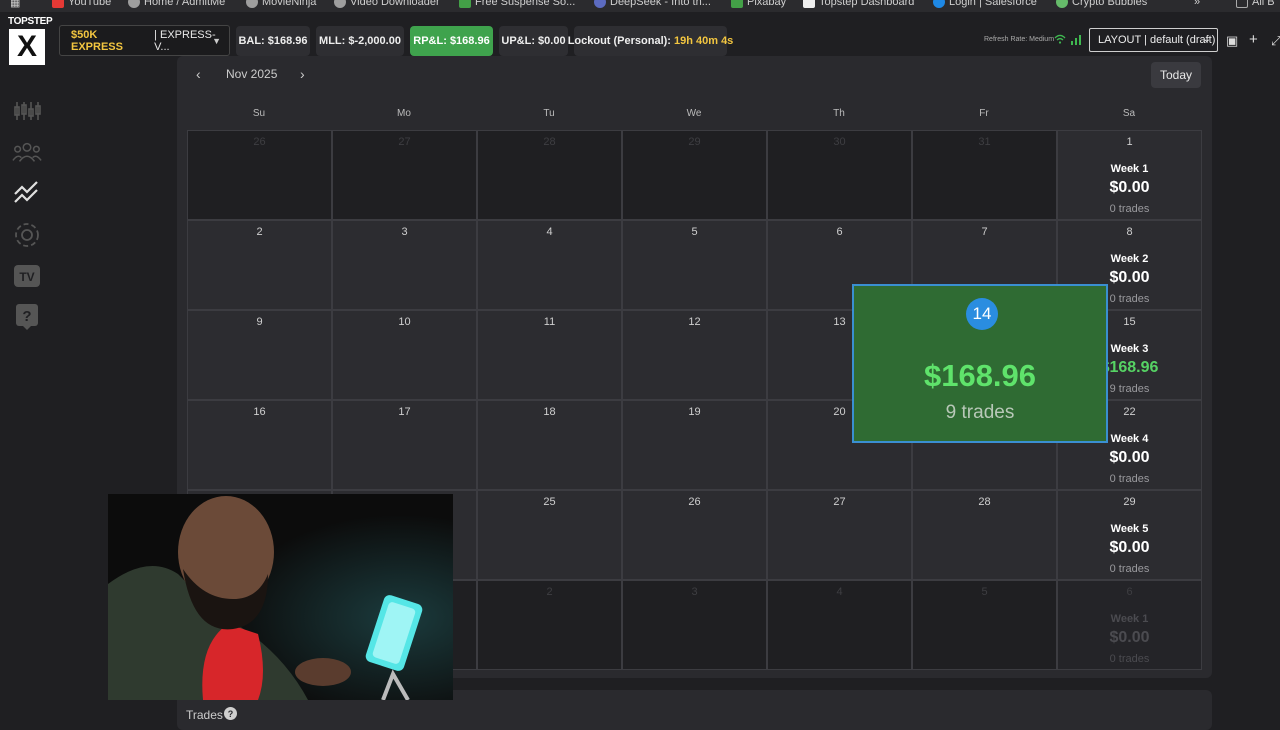 This screenshot has height=730, width=1280. What do you see at coordinates (27, 111) in the screenshot?
I see `candlestick-chart-icon` at bounding box center [27, 111].